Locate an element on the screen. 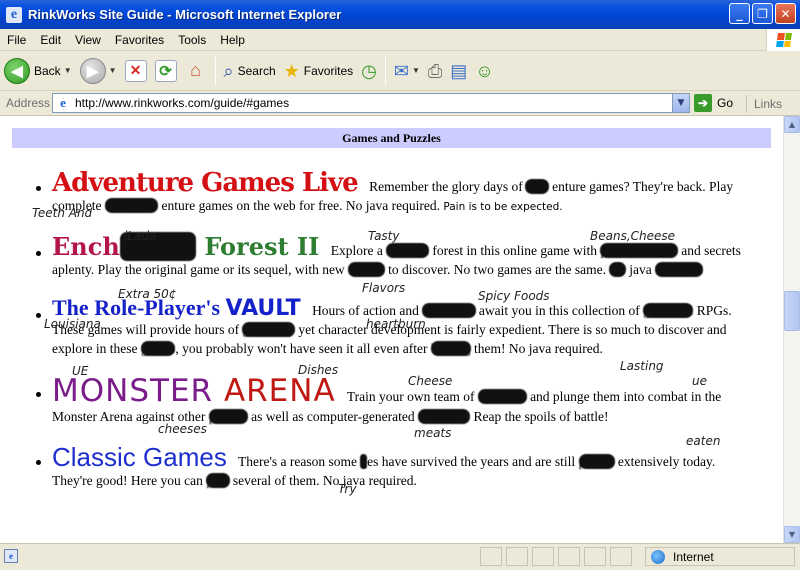 The width and height of the screenshot is (800, 570). game-text: them! No java required. is located at coordinates (538, 348).